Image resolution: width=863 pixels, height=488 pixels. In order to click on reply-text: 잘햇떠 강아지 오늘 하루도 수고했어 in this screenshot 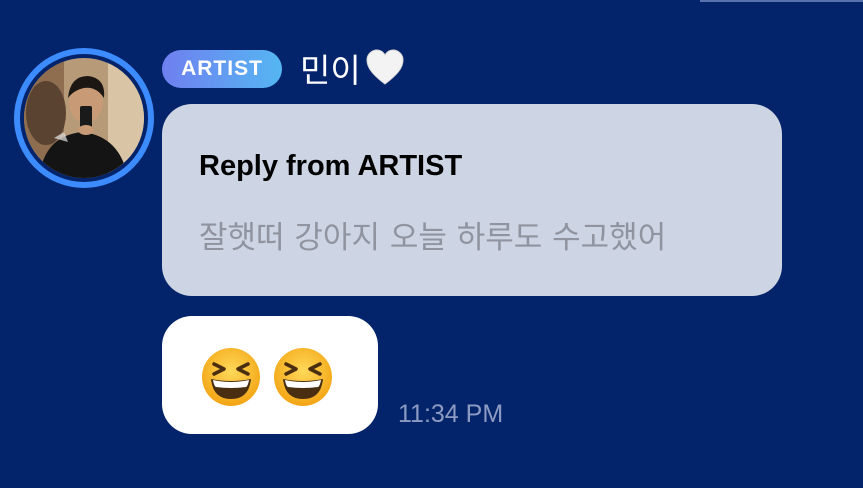, I will do `click(433, 238)`.